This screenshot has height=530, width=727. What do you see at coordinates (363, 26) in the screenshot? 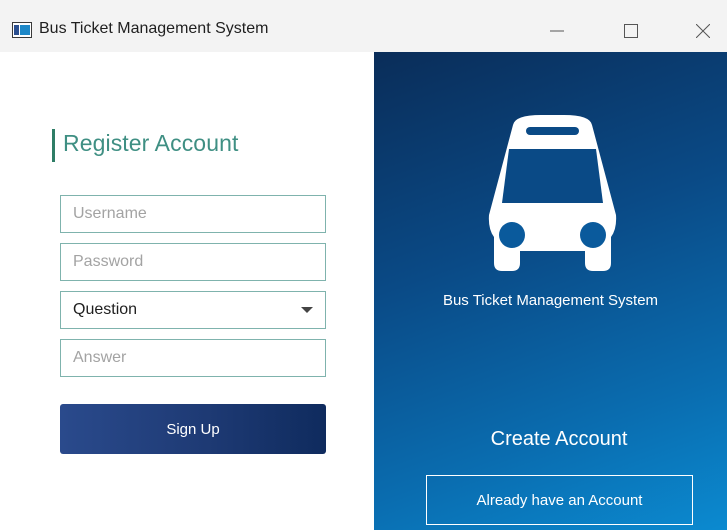
I see `title-bar: Bus Ticket Management System` at bounding box center [363, 26].